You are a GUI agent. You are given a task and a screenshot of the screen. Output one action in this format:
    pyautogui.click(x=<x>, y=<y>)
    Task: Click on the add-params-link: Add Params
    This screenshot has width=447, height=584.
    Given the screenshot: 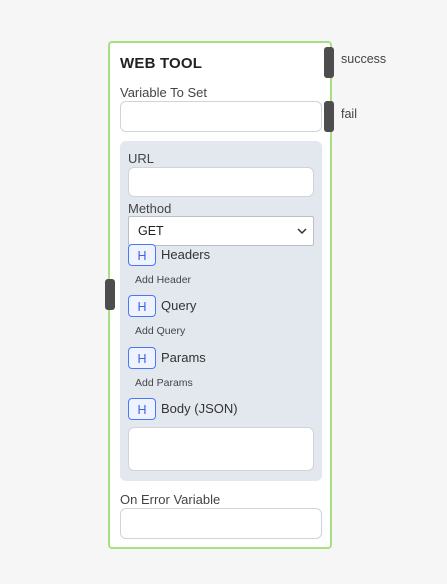 What is the action you would take?
    pyautogui.click(x=164, y=383)
    